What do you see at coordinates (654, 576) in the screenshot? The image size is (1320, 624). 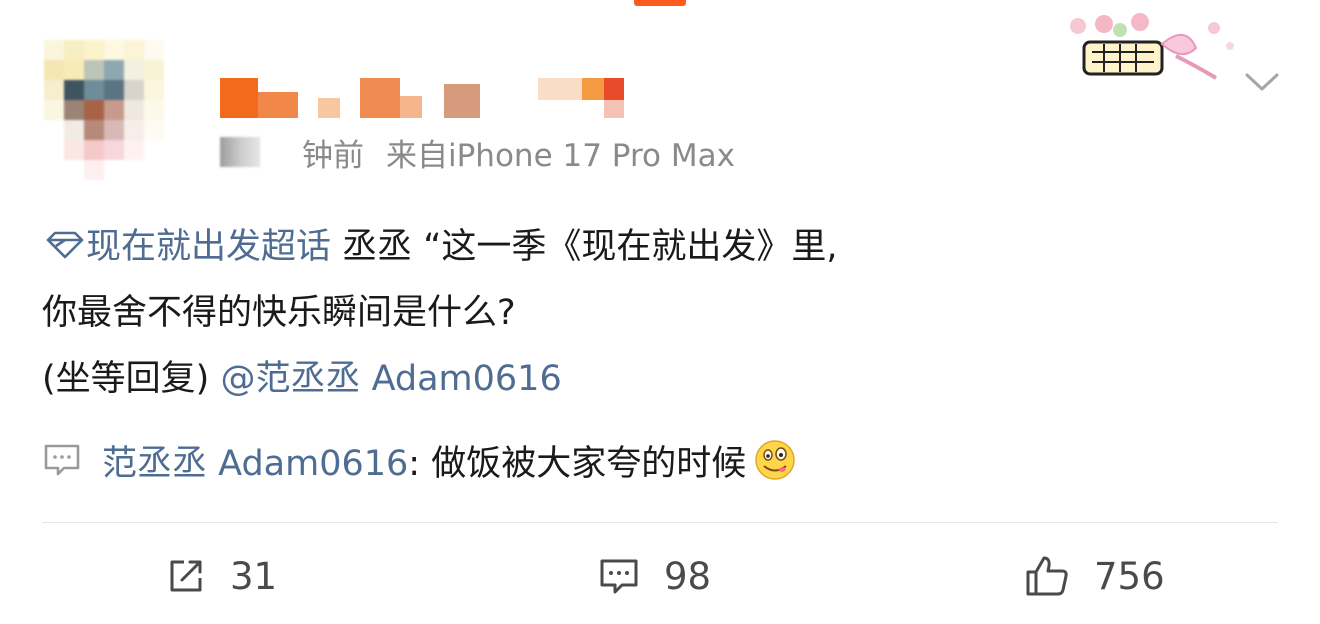 I see `comment-button: 98` at bounding box center [654, 576].